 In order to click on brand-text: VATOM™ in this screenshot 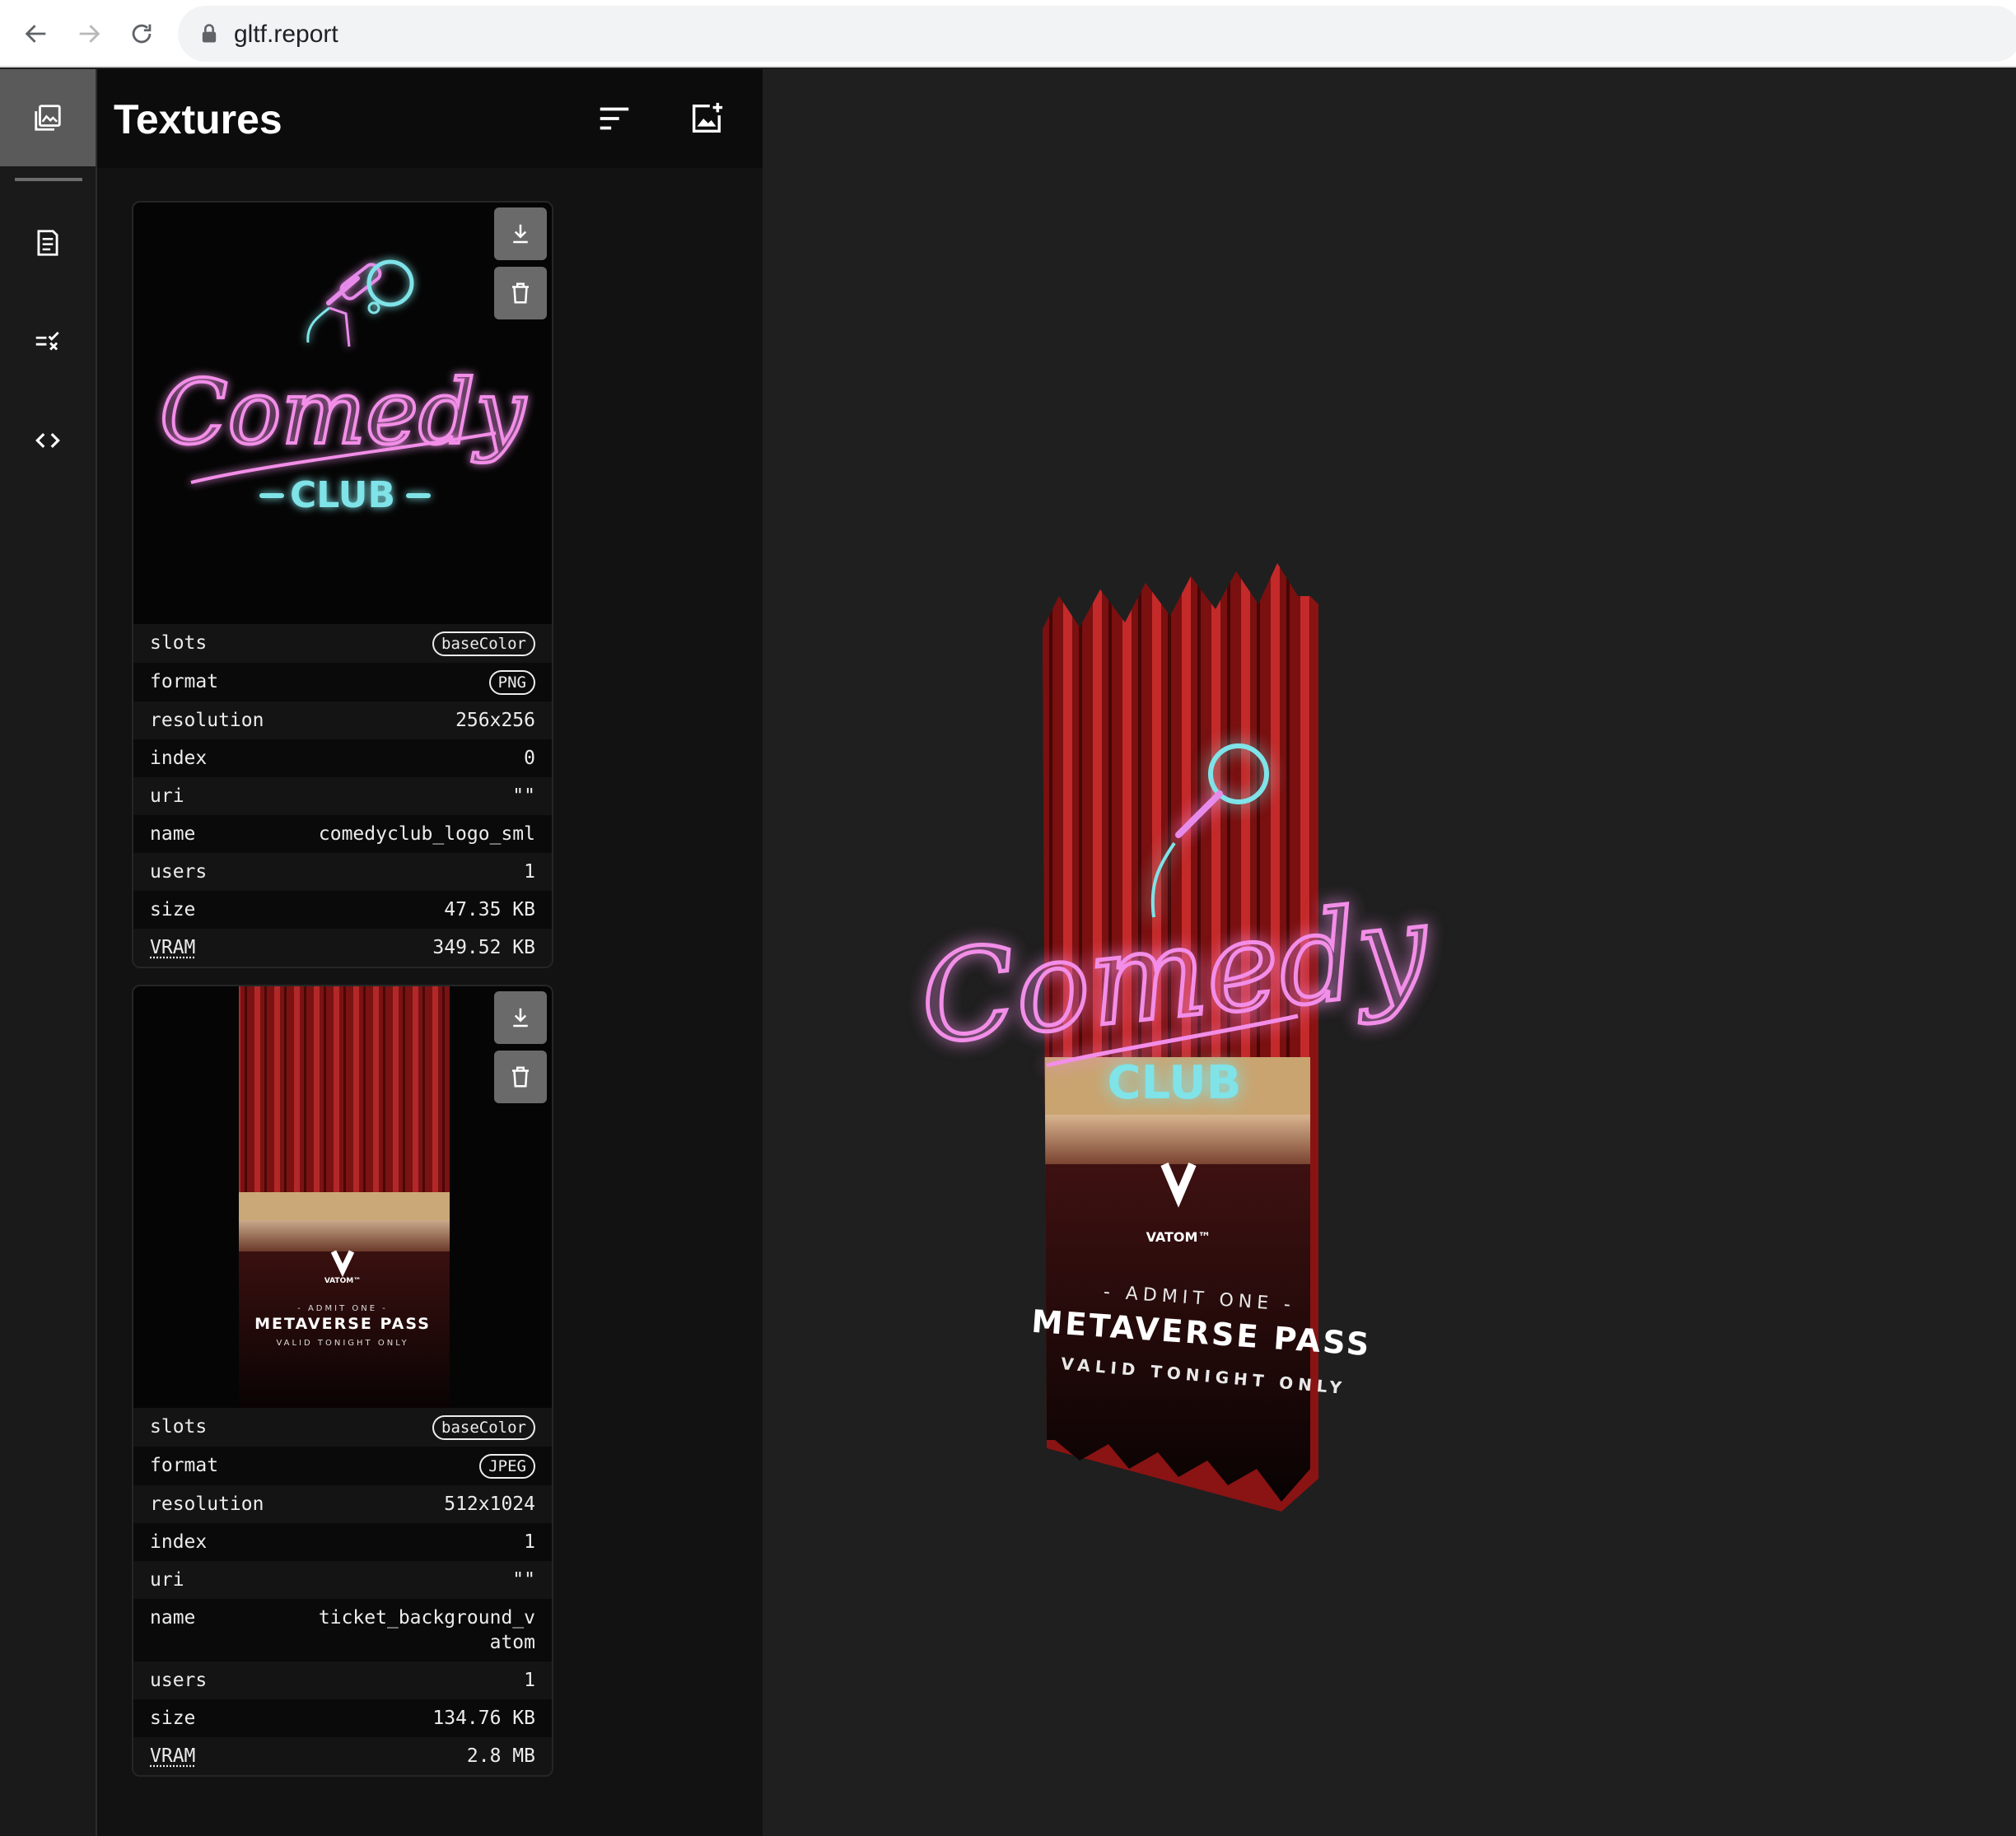, I will do `click(342, 1281)`.